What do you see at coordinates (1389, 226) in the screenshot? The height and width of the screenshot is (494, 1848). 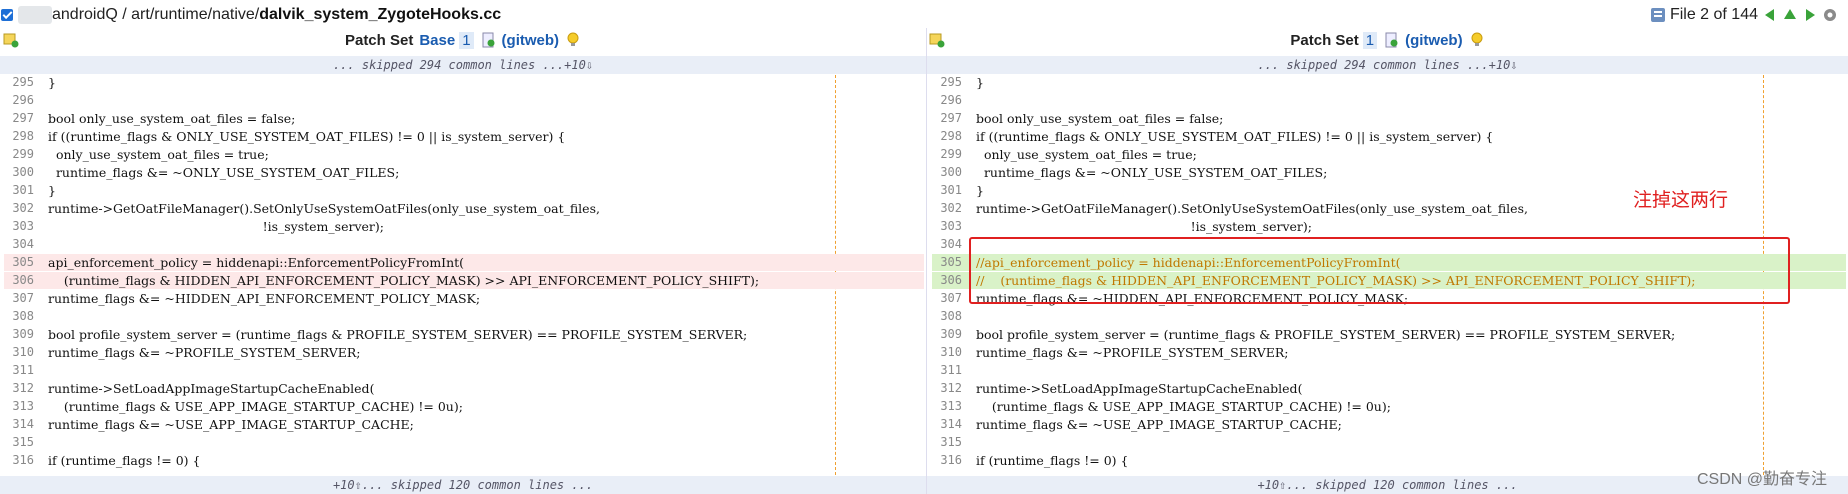 I see `code-line: 303 !is_system_server);` at bounding box center [1389, 226].